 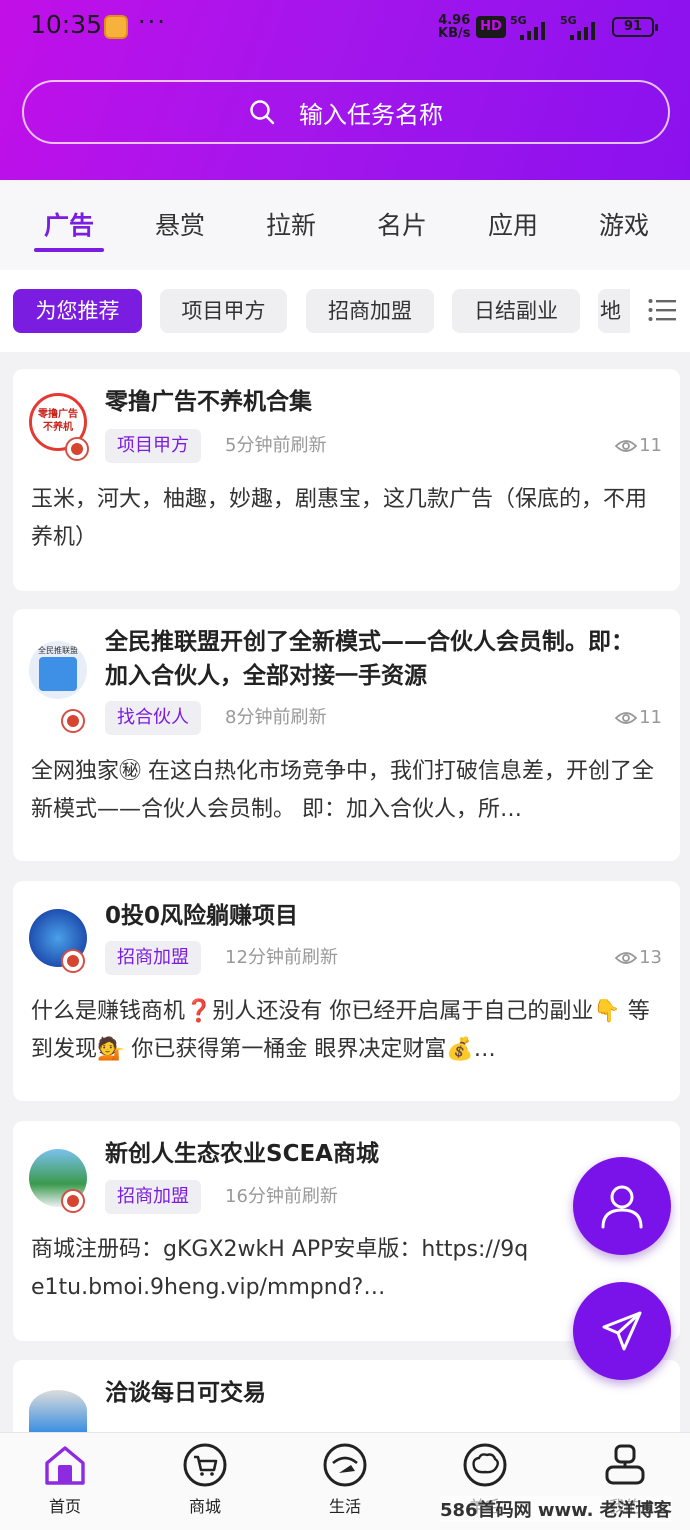 What do you see at coordinates (204, 1506) in the screenshot?
I see `nav-mall-label: 商城` at bounding box center [204, 1506].